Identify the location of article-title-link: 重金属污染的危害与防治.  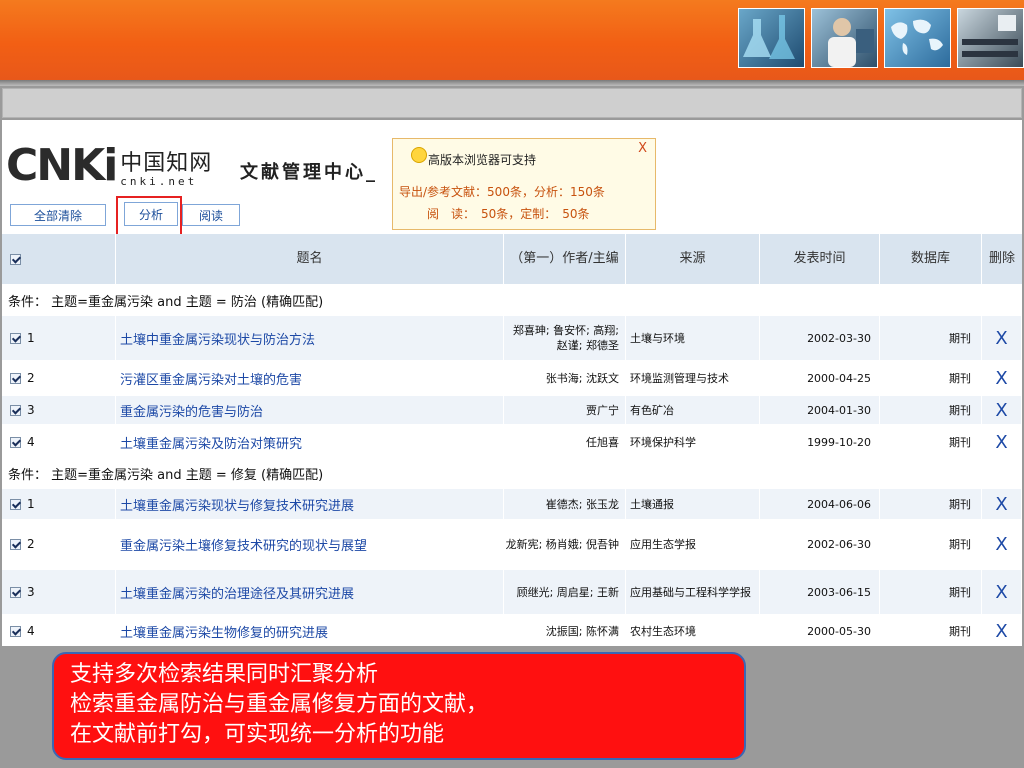
(310, 410).